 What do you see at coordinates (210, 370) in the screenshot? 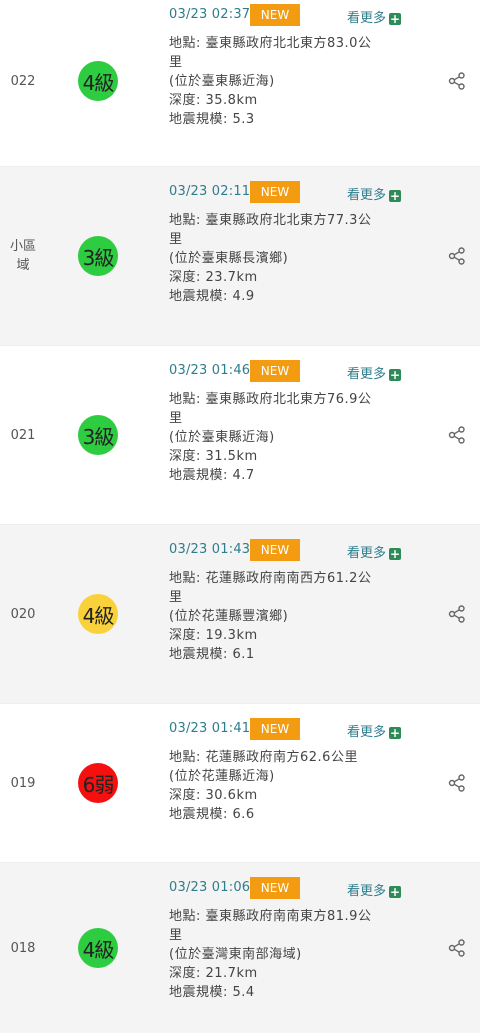
I see `quake-time: 03/23 01:46` at bounding box center [210, 370].